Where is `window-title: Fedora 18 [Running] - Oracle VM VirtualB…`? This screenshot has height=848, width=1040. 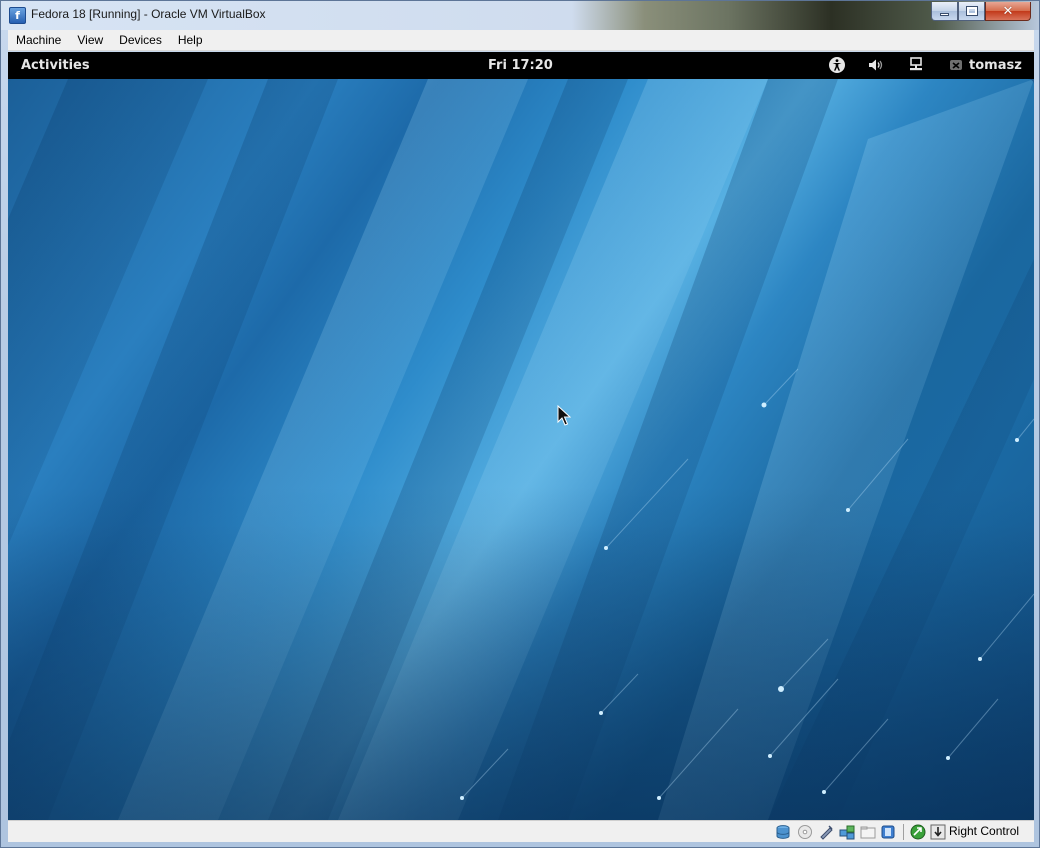 window-title: Fedora 18 [Running] - Oracle VM VirtualB… is located at coordinates (148, 14).